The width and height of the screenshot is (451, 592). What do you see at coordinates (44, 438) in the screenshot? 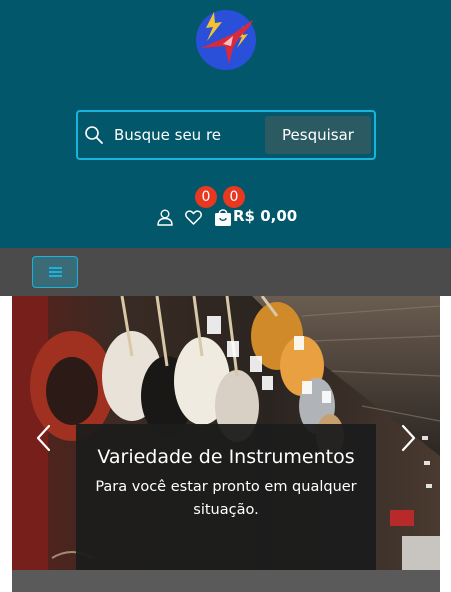
I see `chevron-left-icon` at bounding box center [44, 438].